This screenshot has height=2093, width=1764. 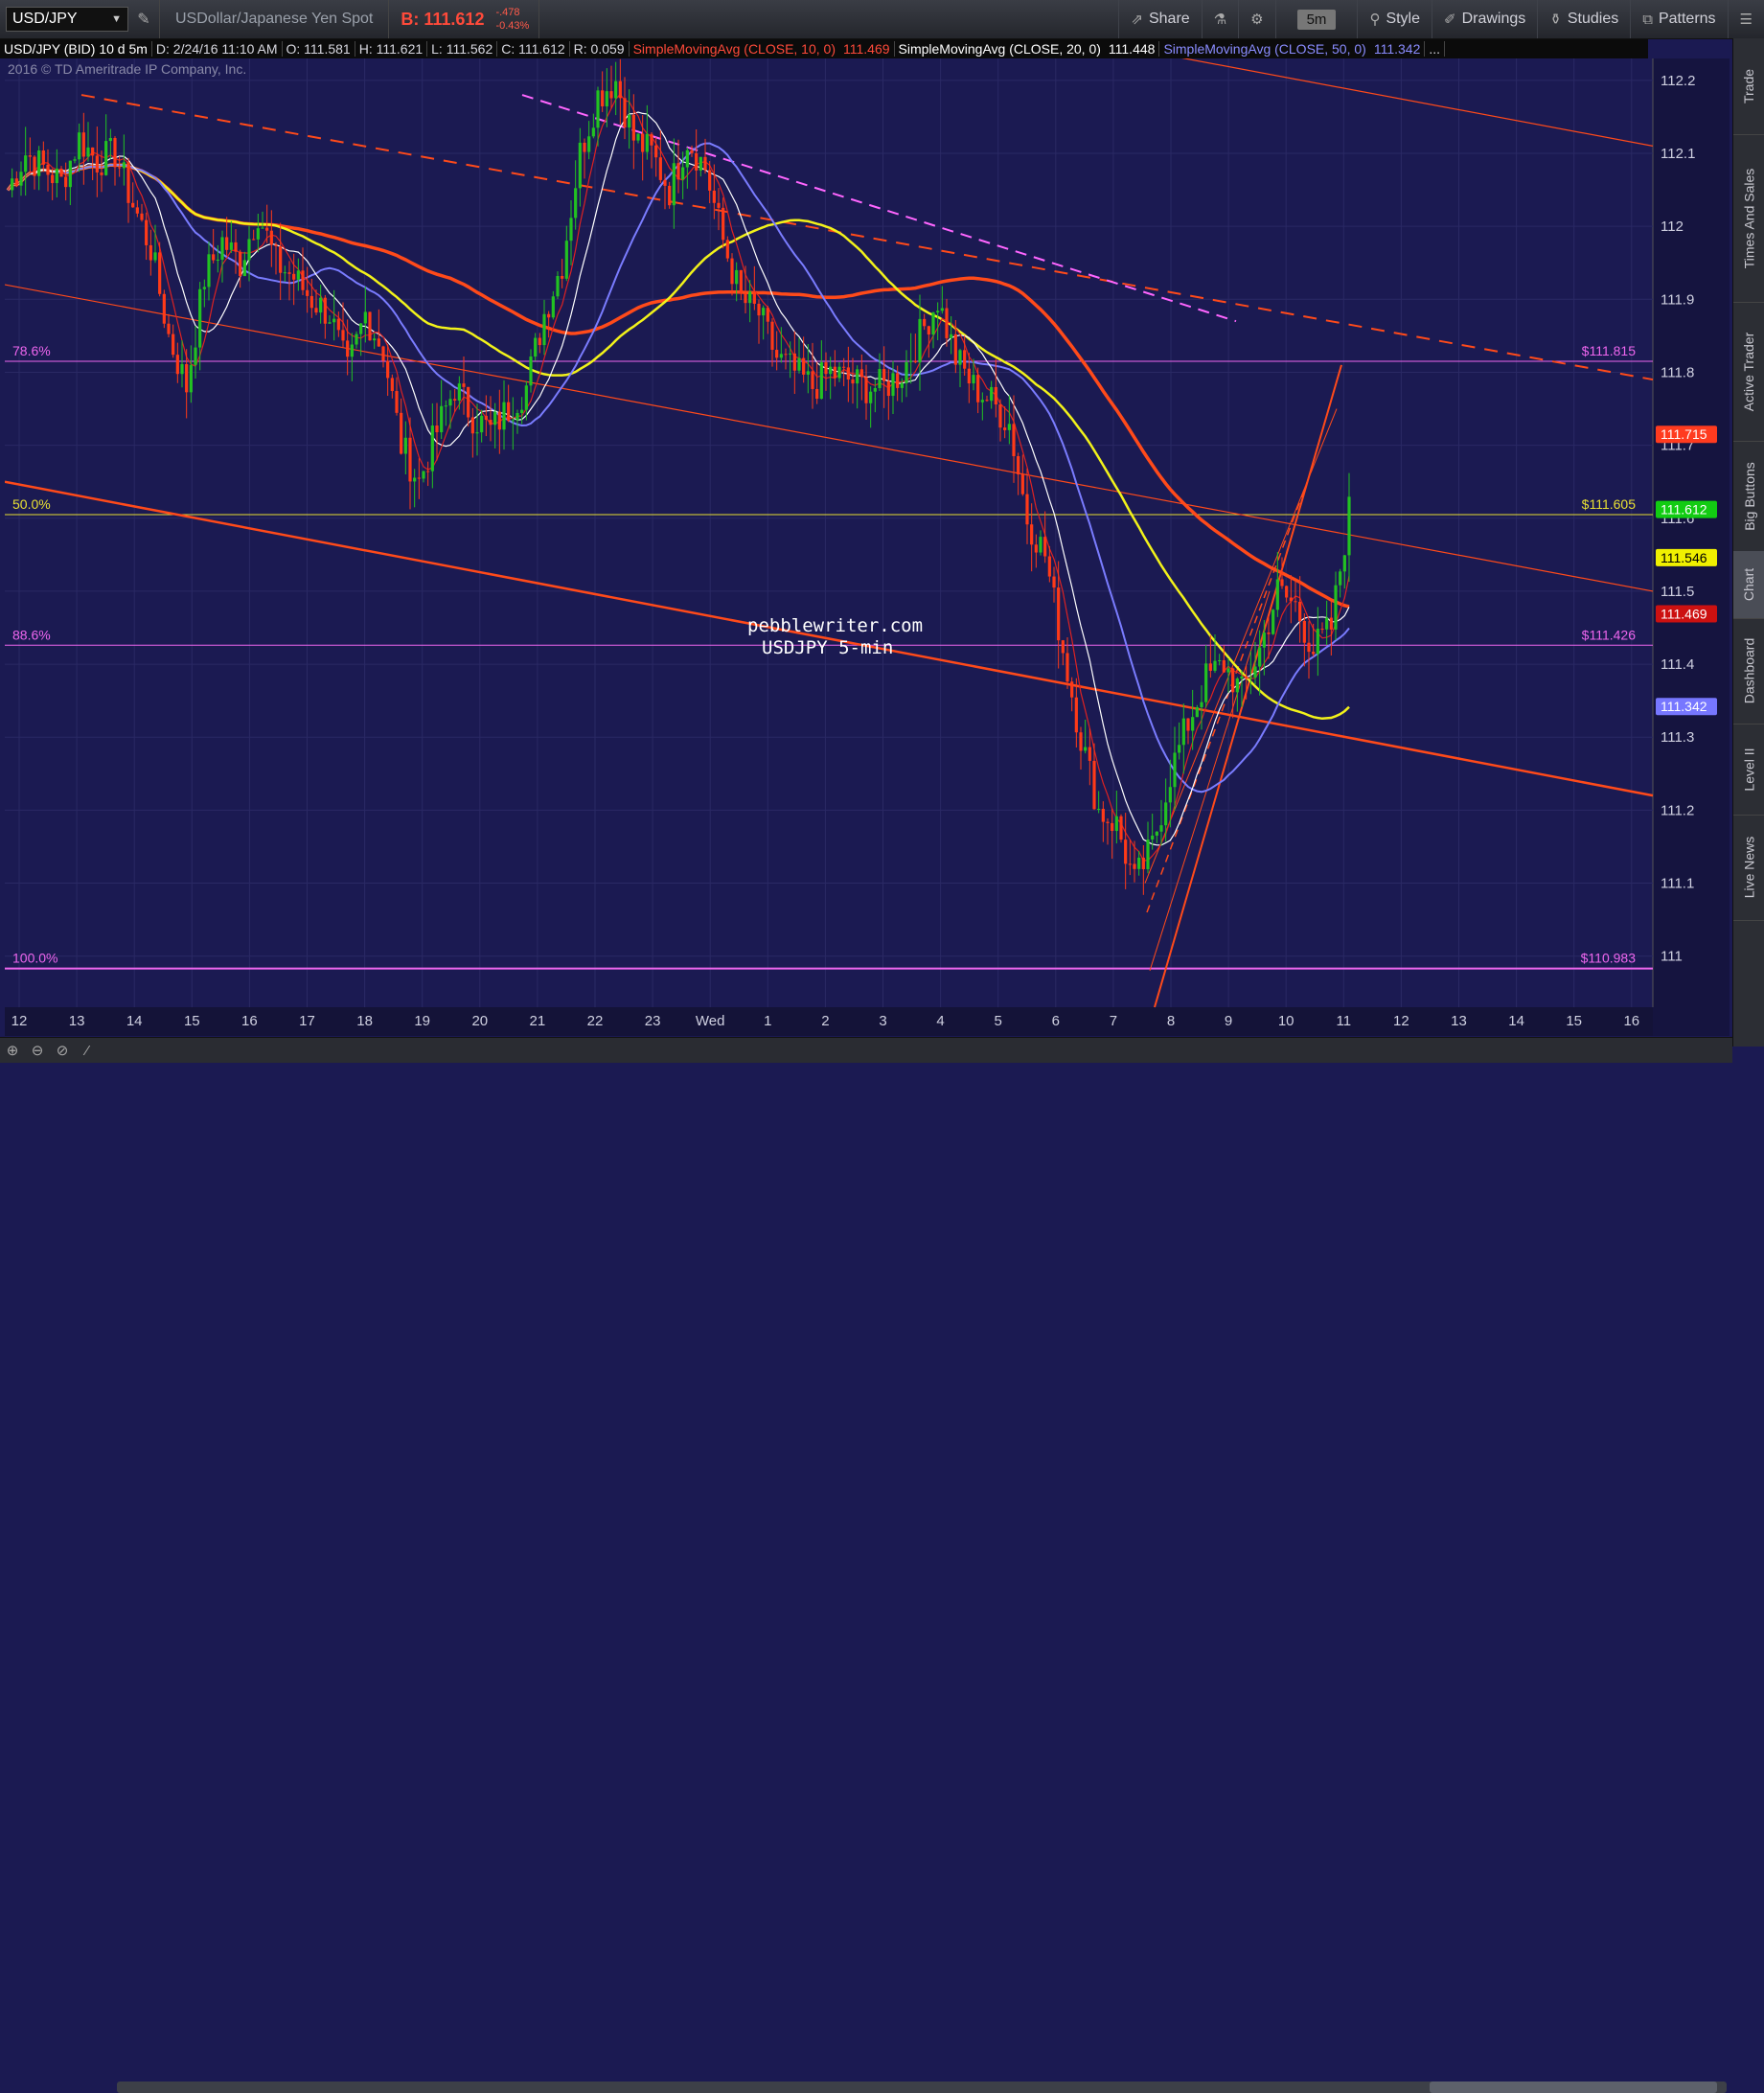 What do you see at coordinates (1256, 19) in the screenshot?
I see `settings-button: ⚙` at bounding box center [1256, 19].